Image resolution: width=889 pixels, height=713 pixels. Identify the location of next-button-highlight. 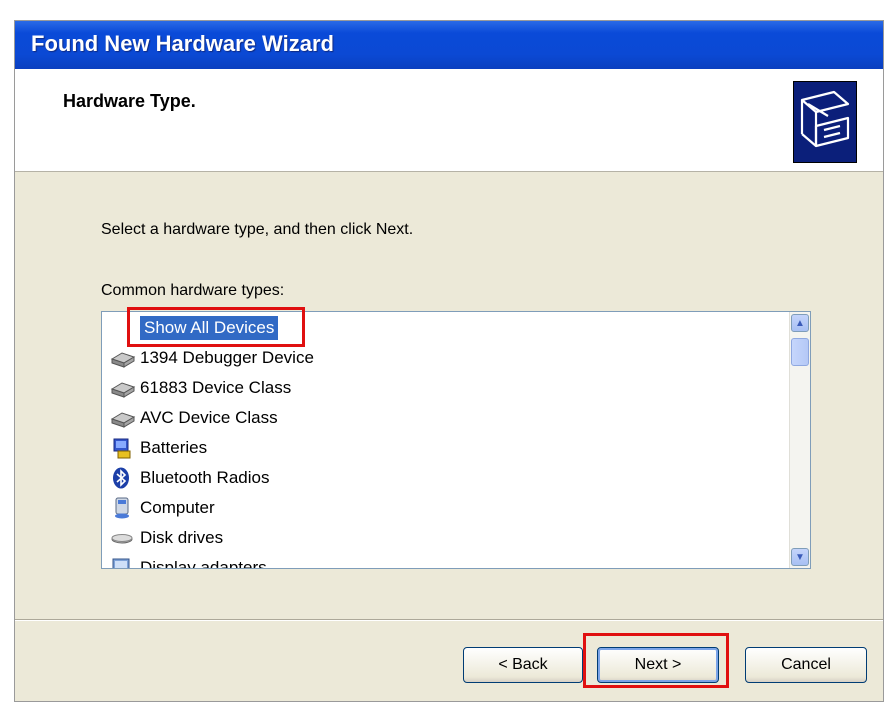
(656, 660).